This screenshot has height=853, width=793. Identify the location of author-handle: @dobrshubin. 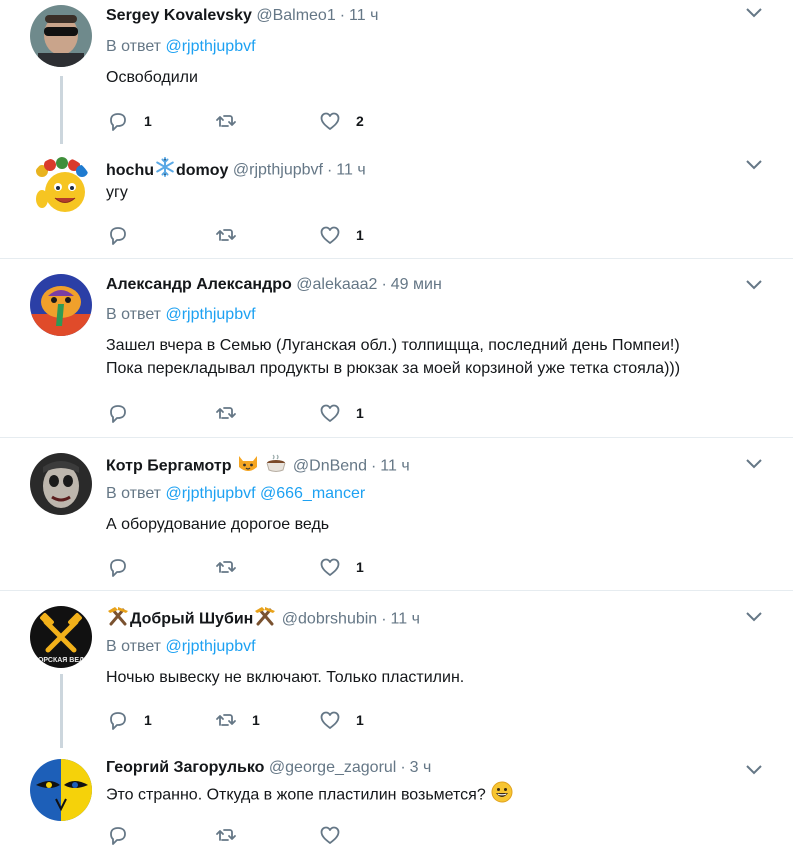
(329, 619).